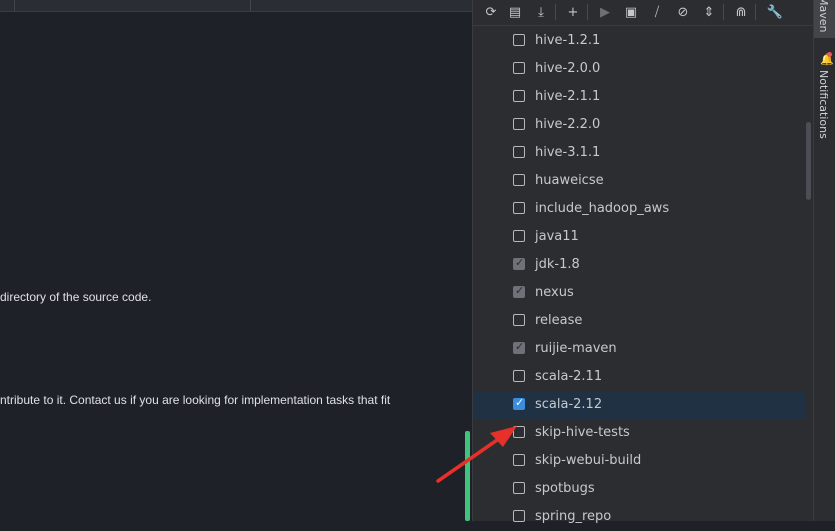  What do you see at coordinates (602, 208) in the screenshot?
I see `profile-label: include_hadoop_aws` at bounding box center [602, 208].